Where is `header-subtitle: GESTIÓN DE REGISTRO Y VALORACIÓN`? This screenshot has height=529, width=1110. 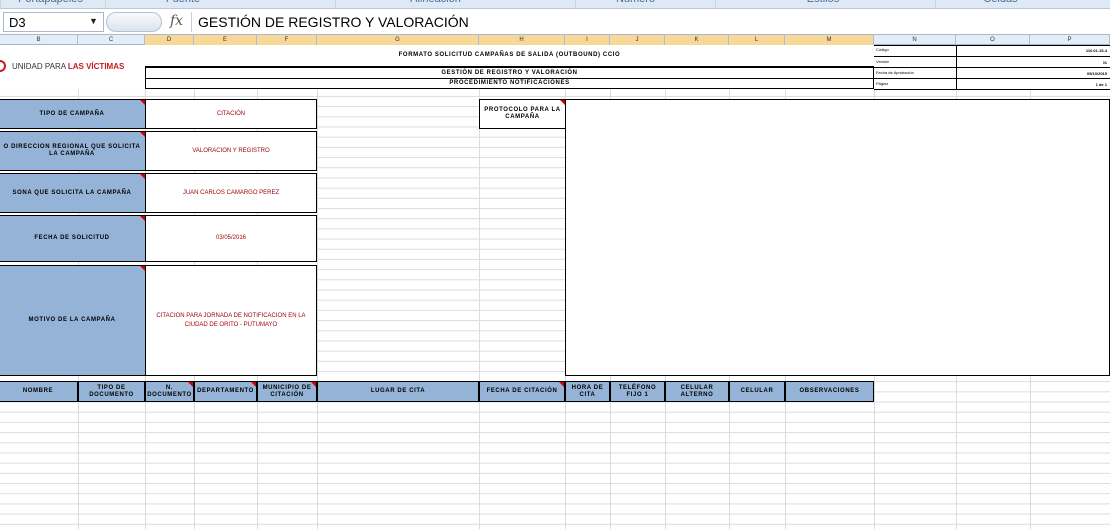
header-subtitle: GESTIÓN DE REGISTRO Y VALORACIÓN is located at coordinates (509, 73).